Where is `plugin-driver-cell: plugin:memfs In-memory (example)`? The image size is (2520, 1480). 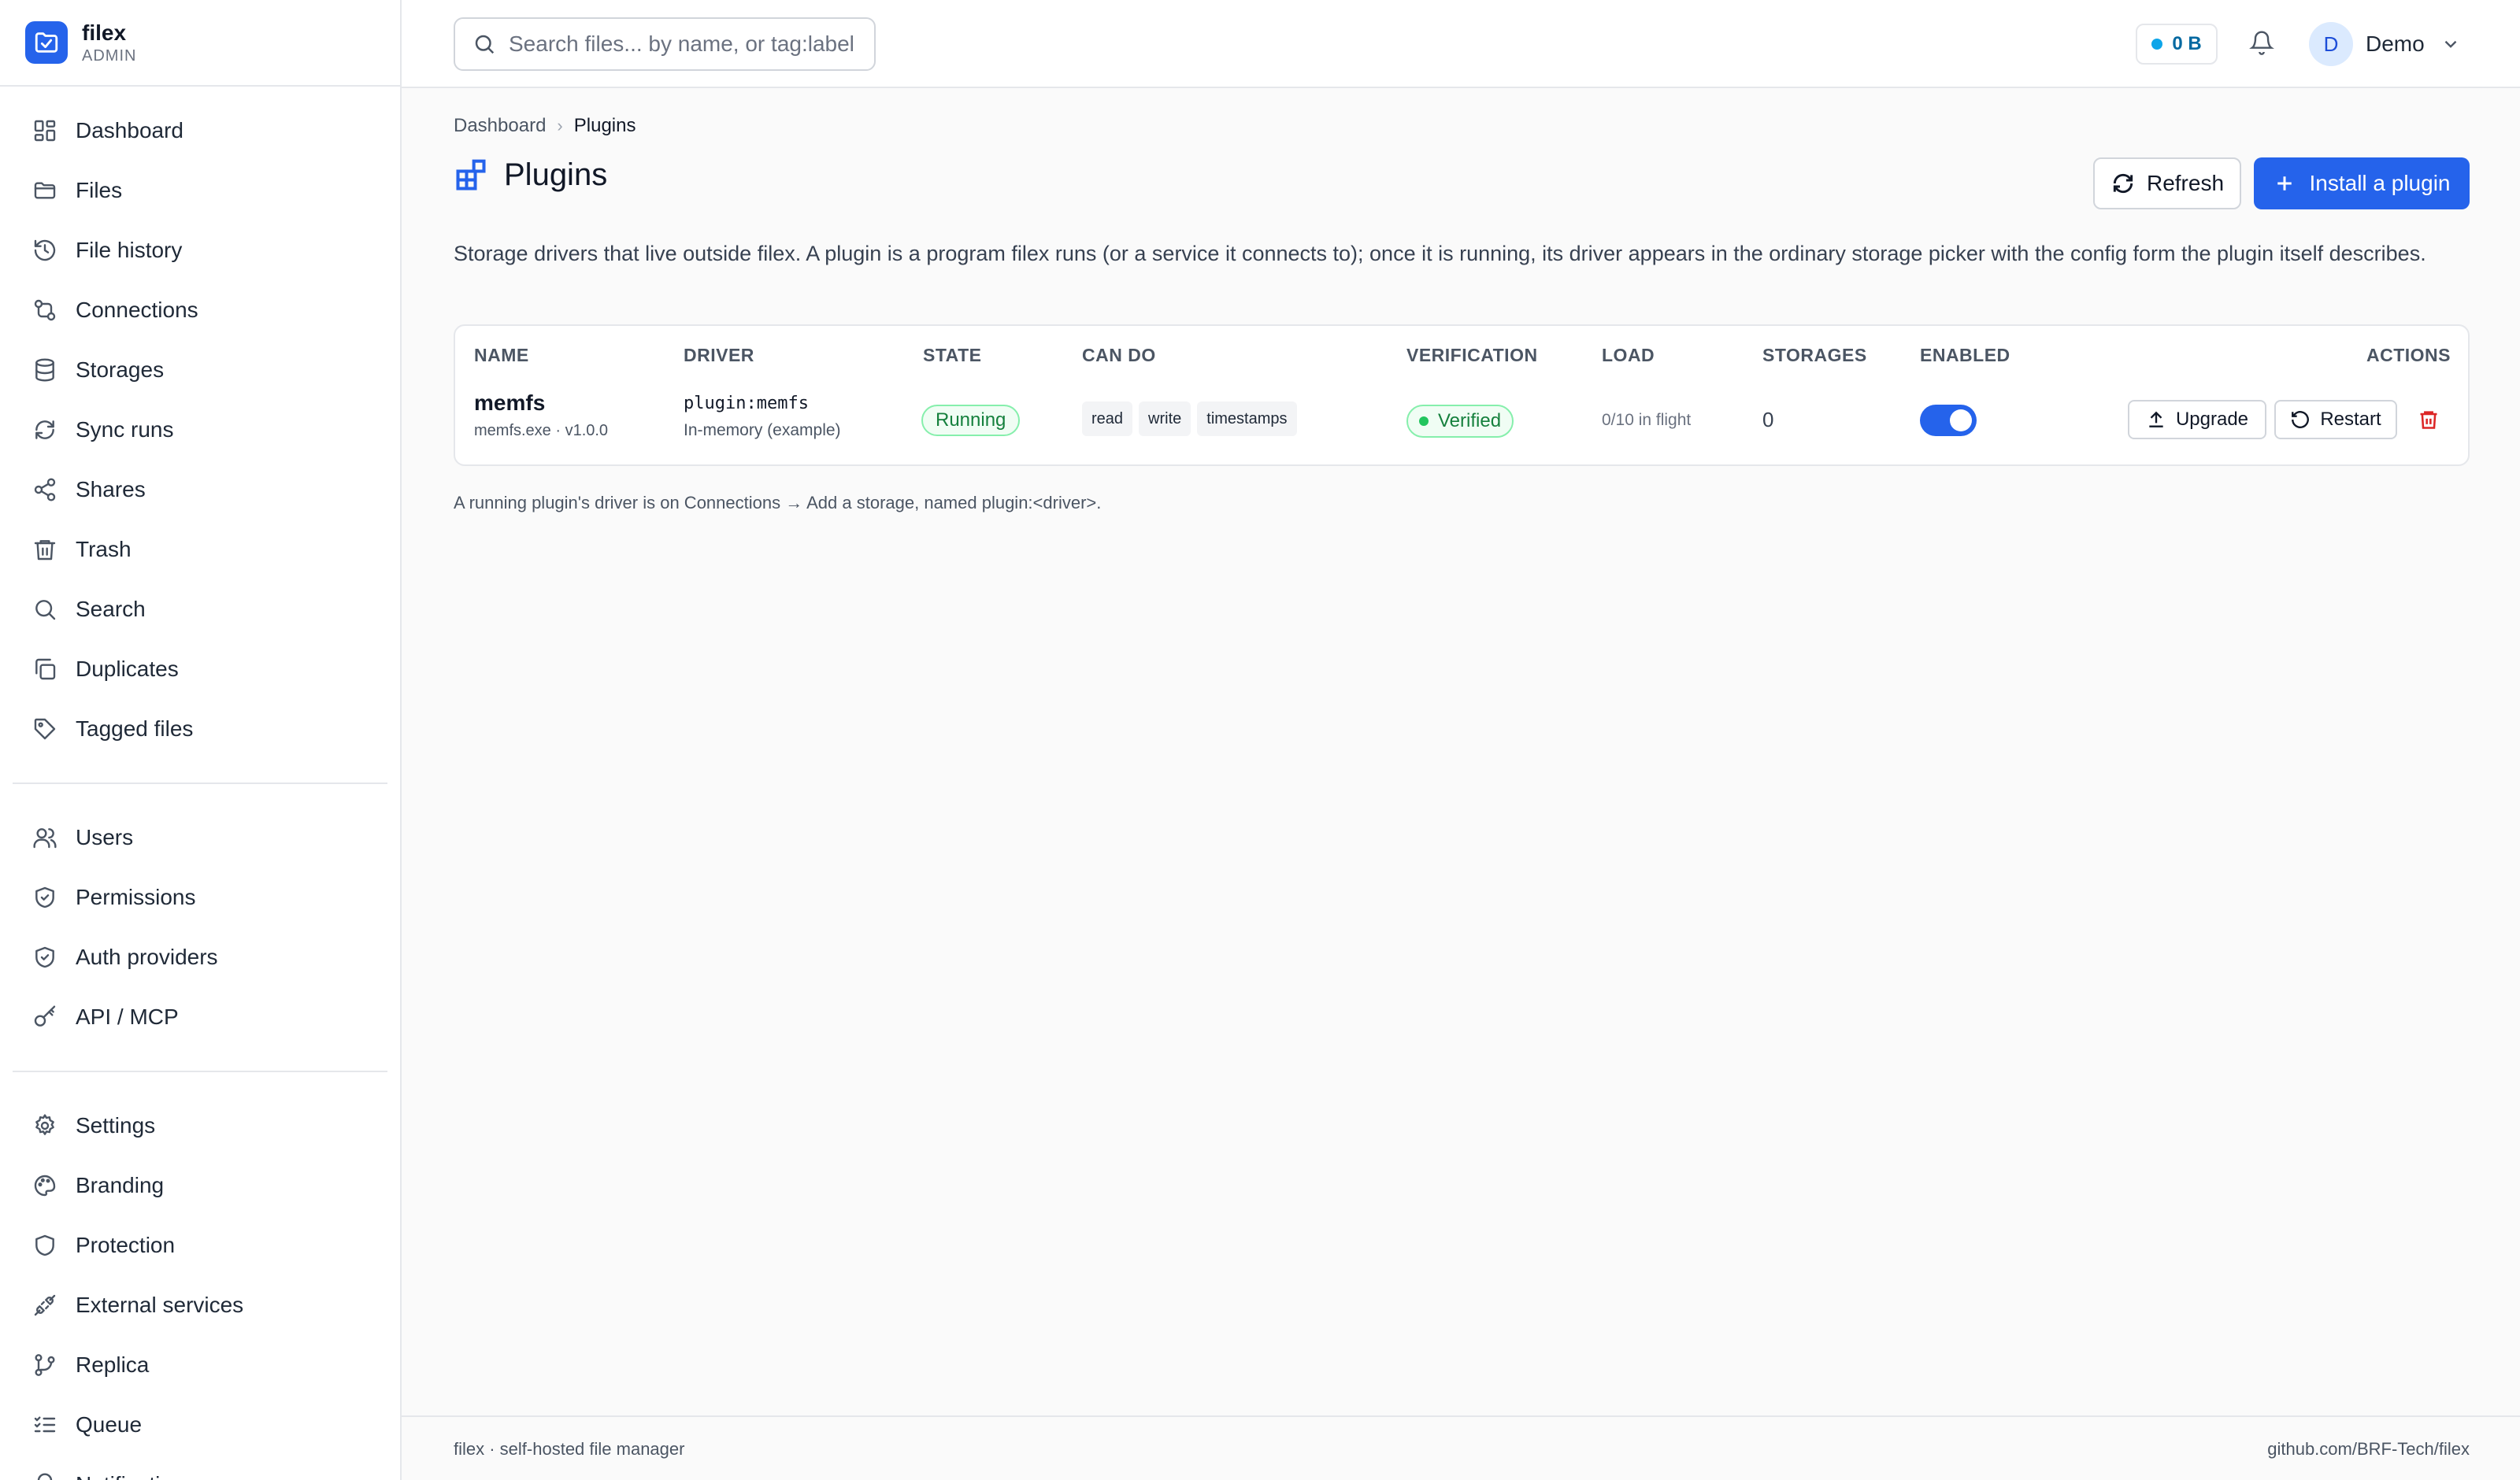 plugin-driver-cell: plugin:memfs In-memory (example) is located at coordinates (762, 417).